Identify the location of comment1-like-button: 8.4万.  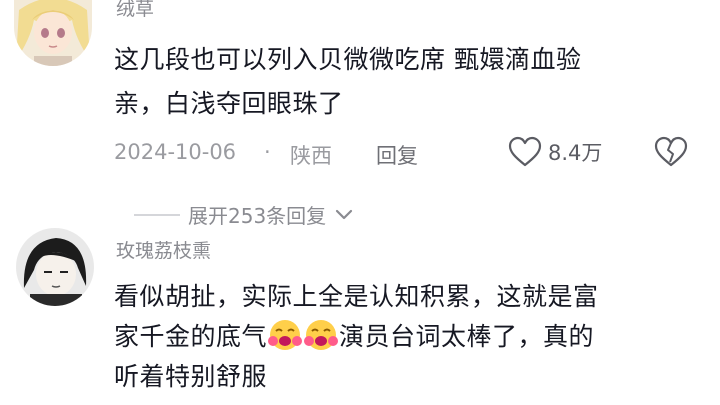
(555, 152).